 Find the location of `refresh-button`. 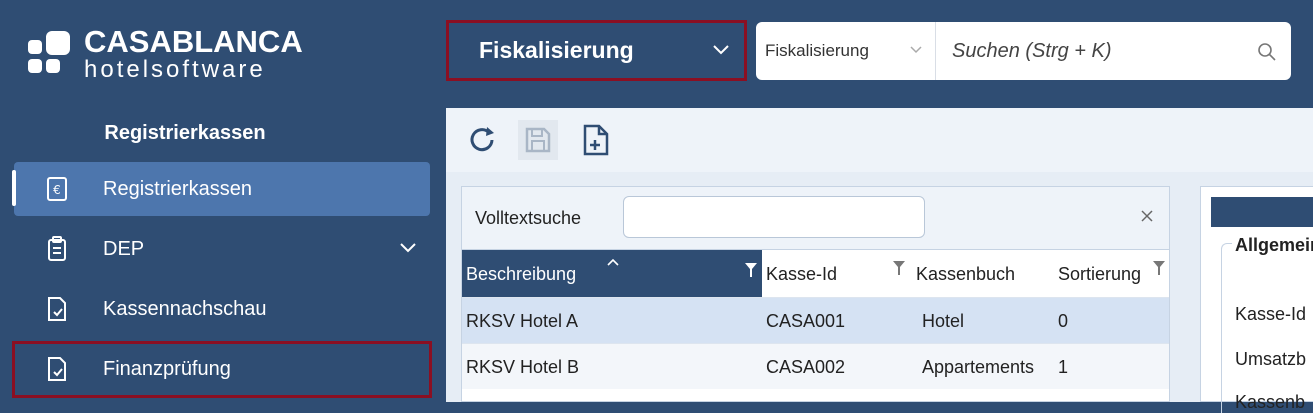

refresh-button is located at coordinates (482, 140).